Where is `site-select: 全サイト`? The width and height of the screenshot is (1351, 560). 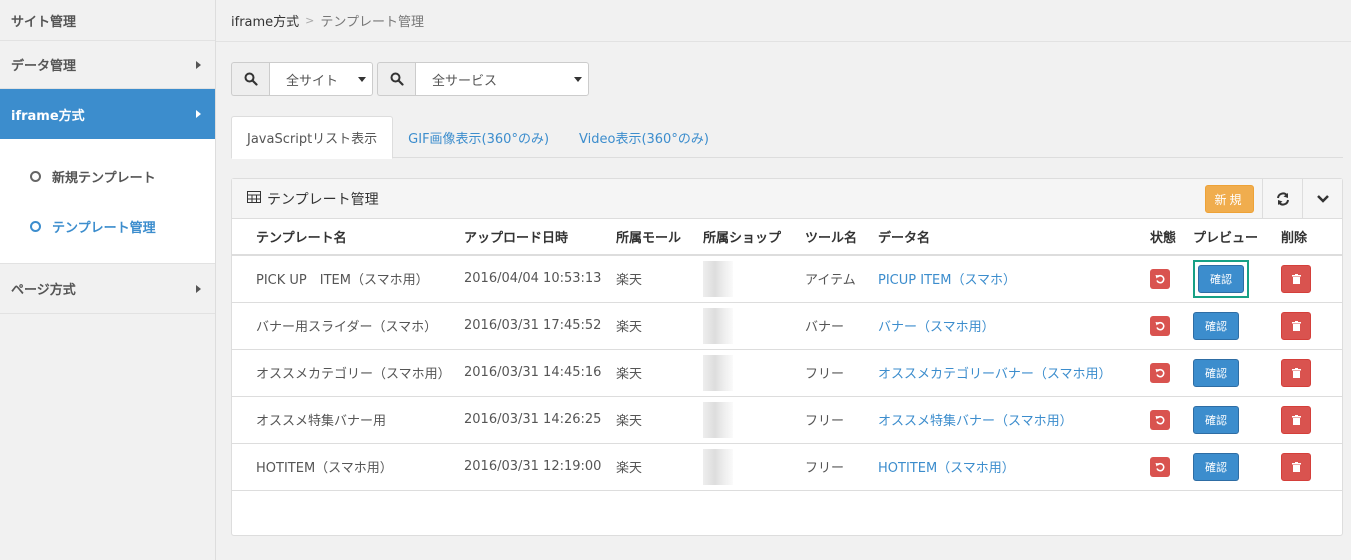 site-select: 全サイト is located at coordinates (321, 79).